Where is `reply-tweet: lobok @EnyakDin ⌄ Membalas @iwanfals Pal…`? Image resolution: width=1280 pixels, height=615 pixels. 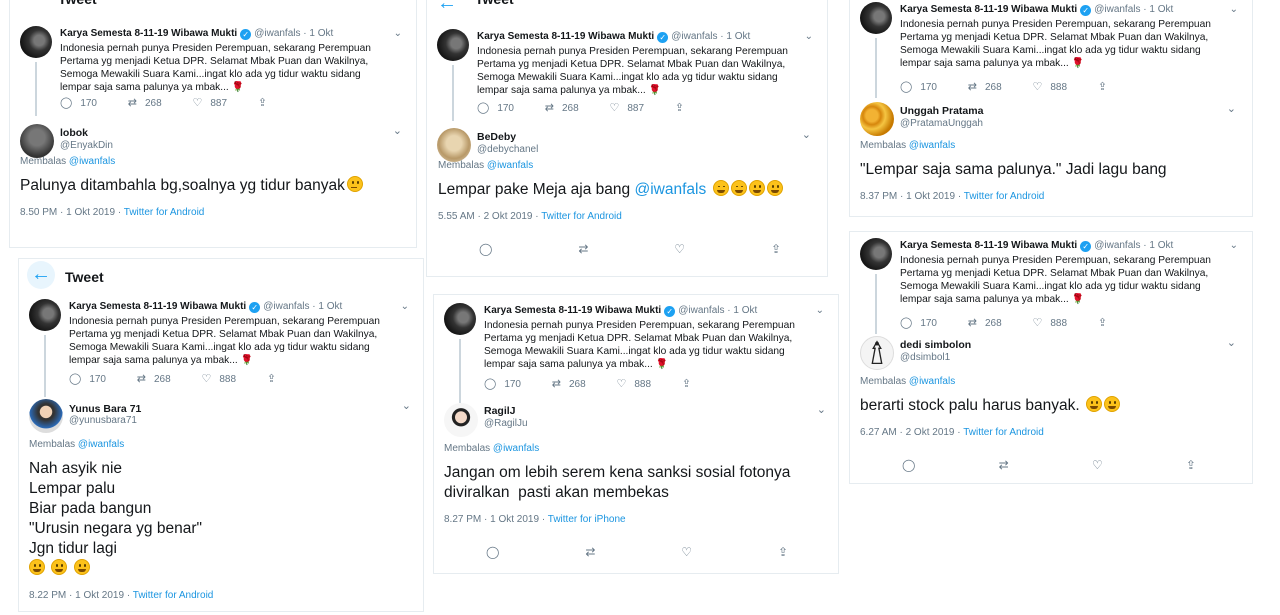
reply-tweet: lobok @EnyakDin ⌄ Membalas @iwanfals Pal… is located at coordinates (213, 179).